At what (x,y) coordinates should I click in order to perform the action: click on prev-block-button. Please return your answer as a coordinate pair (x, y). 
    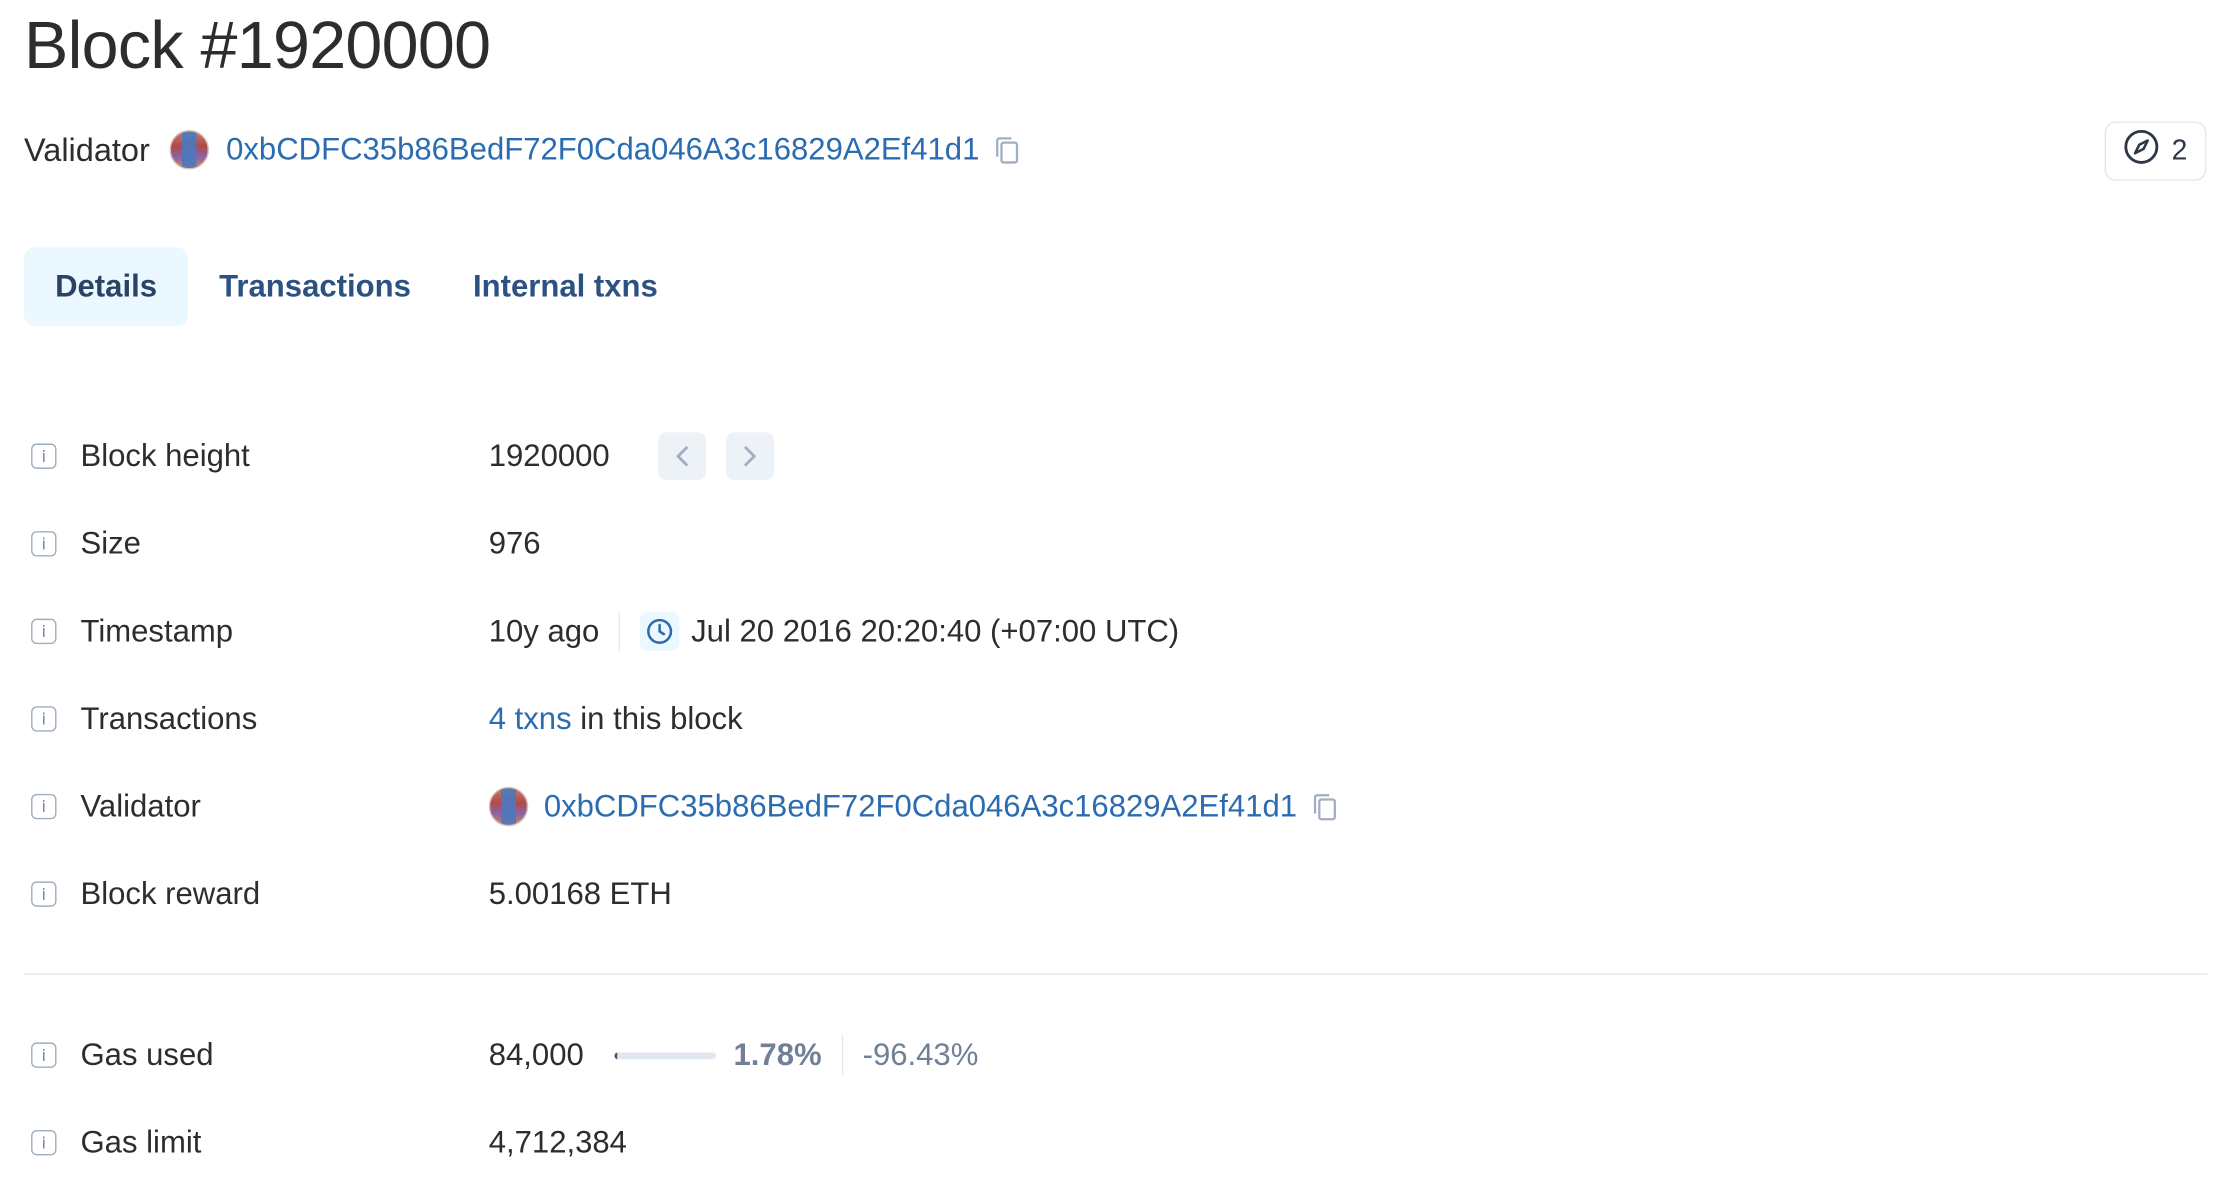
    Looking at the image, I should click on (681, 456).